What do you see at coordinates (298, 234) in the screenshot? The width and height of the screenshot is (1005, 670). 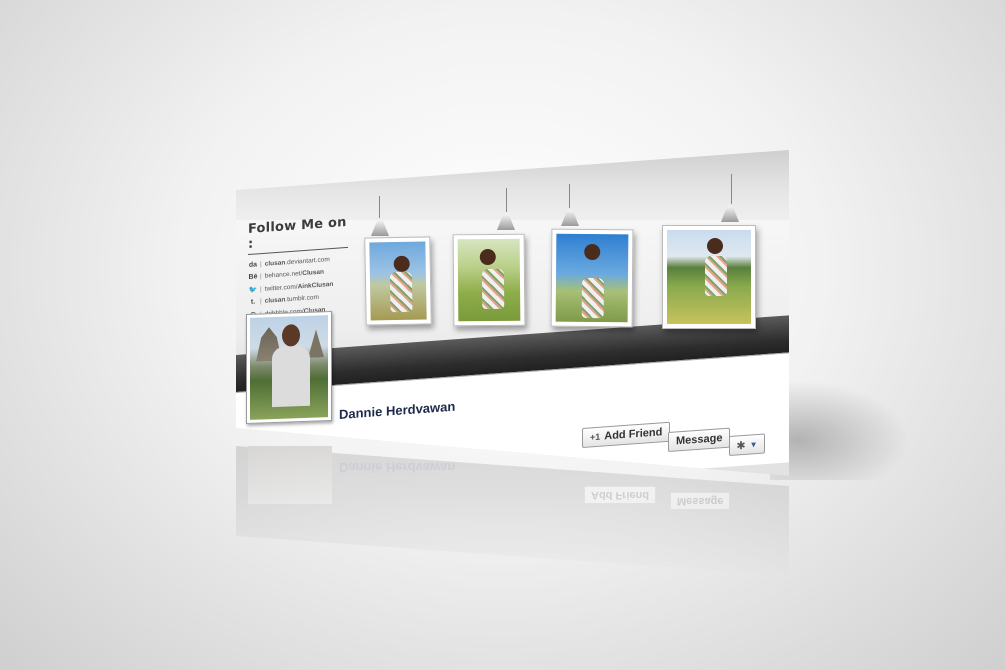 I see `follow-me-title: Follow Me on :` at bounding box center [298, 234].